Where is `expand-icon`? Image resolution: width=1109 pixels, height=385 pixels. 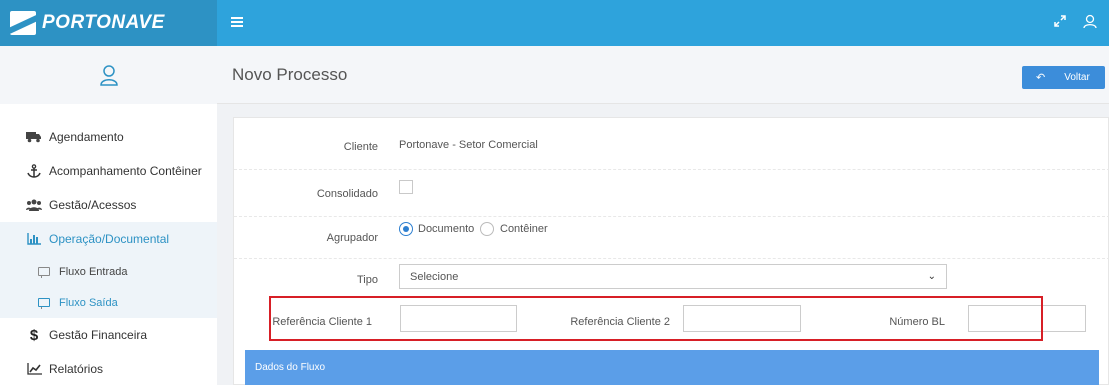
expand-icon is located at coordinates (1060, 21).